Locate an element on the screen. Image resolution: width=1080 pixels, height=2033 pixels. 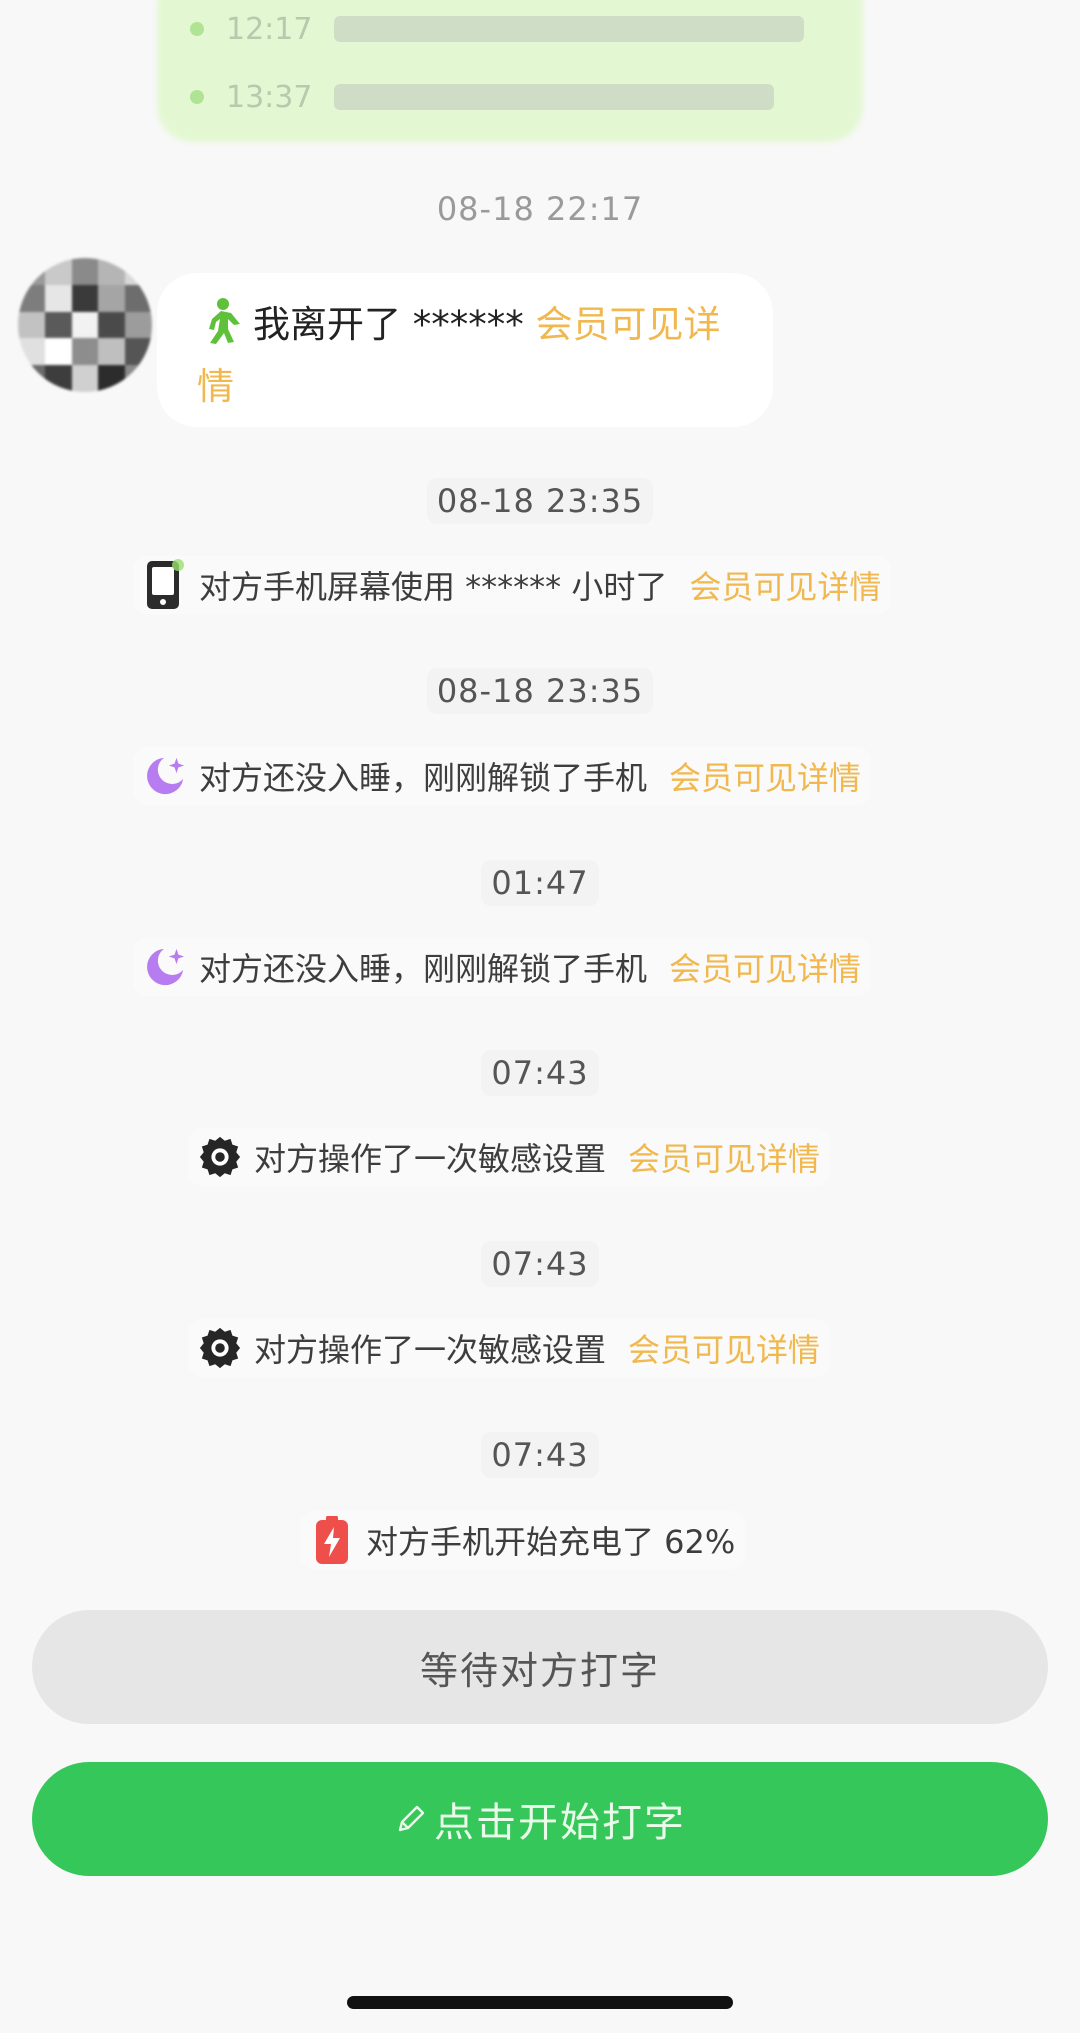
timestamp: 08-18 22:17 is located at coordinates (540, 209).